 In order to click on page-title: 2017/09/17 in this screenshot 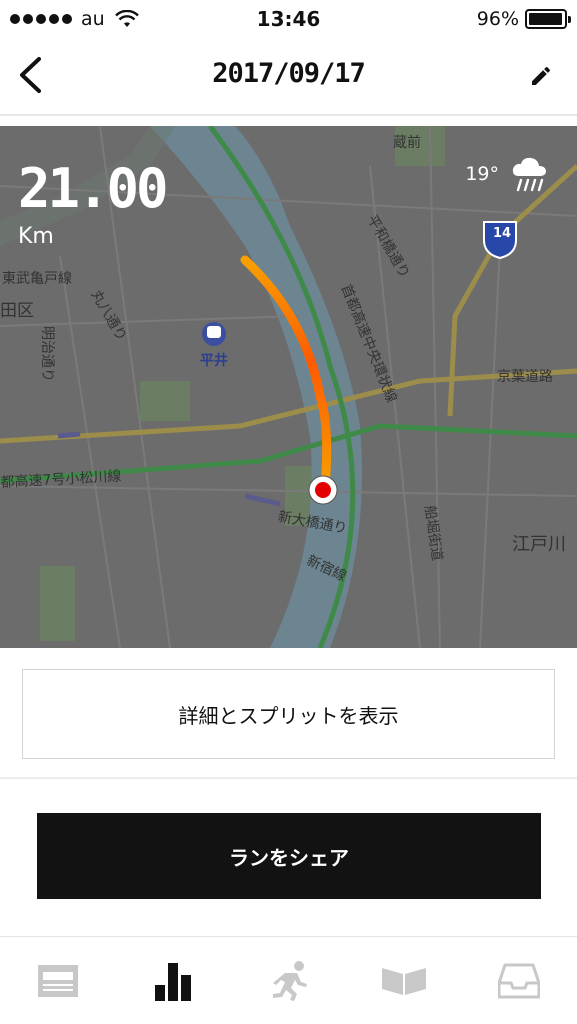, I will do `click(289, 73)`.